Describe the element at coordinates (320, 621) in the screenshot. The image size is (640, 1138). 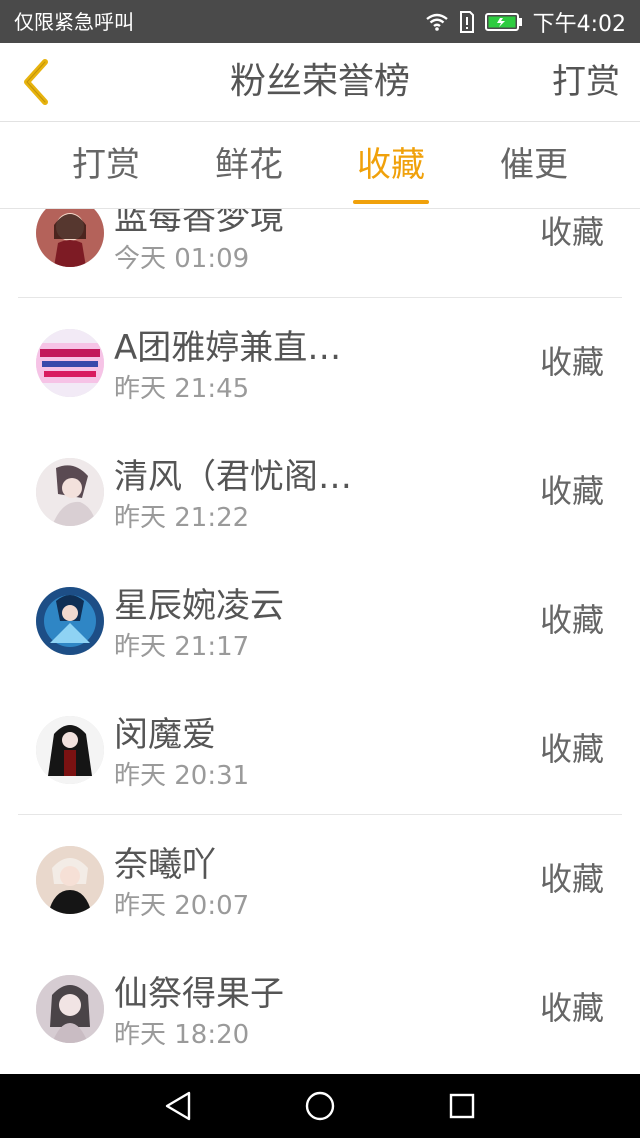
I see `list-item: 星辰婉凌云 昨天 21:17 收藏` at that location.